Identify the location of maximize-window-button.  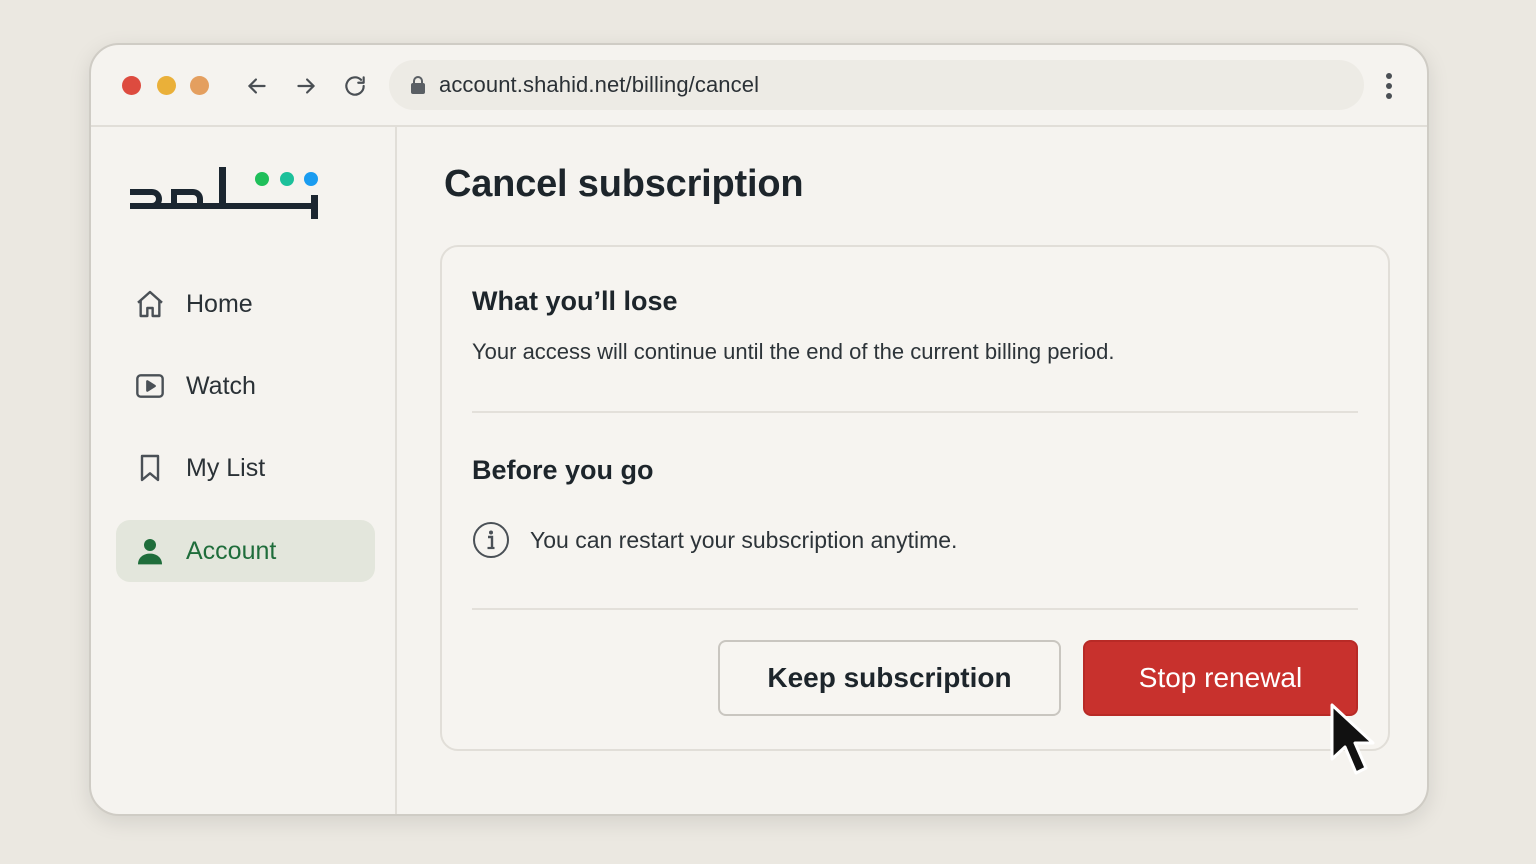
(199, 85).